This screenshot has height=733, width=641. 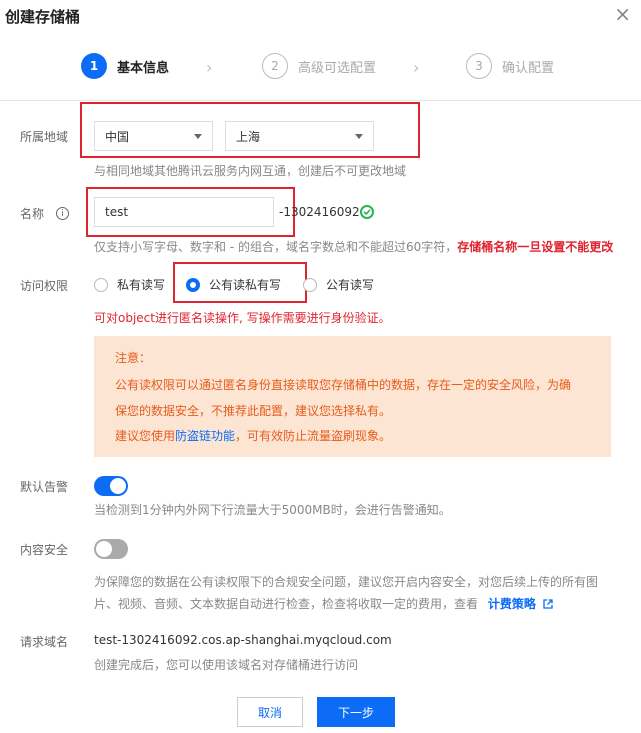 I want to click on alarm-label: 默认告警, so click(x=44, y=487).